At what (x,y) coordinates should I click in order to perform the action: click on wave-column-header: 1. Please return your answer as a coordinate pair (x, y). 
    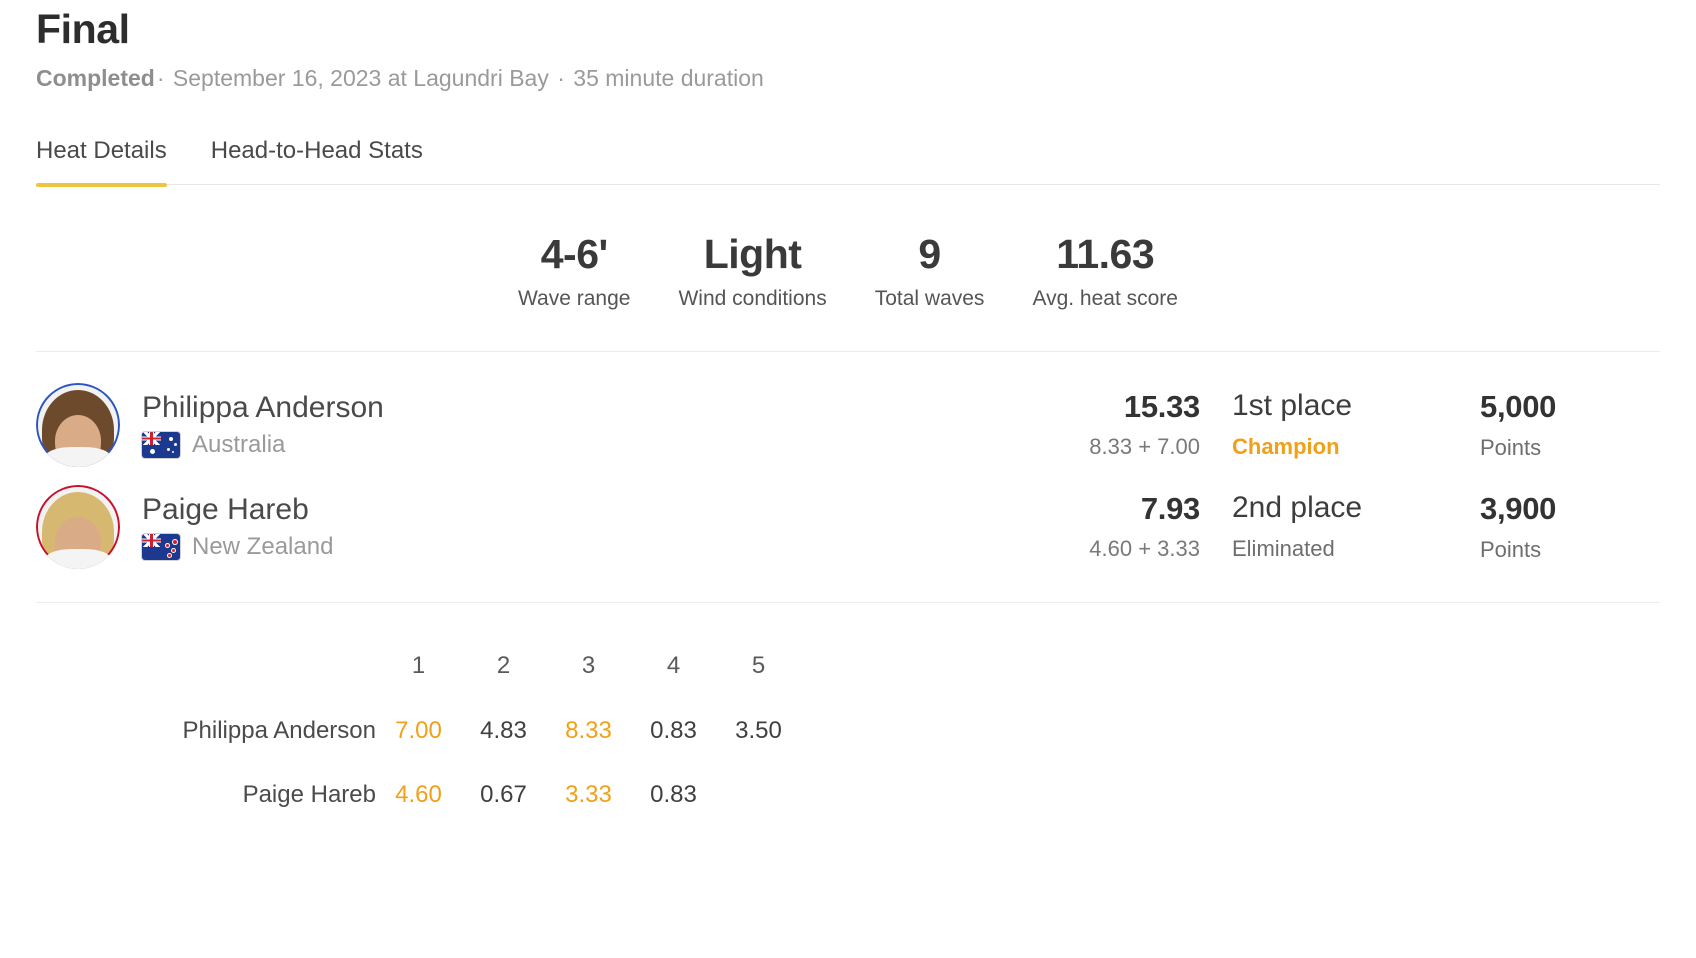
    Looking at the image, I should click on (418, 666).